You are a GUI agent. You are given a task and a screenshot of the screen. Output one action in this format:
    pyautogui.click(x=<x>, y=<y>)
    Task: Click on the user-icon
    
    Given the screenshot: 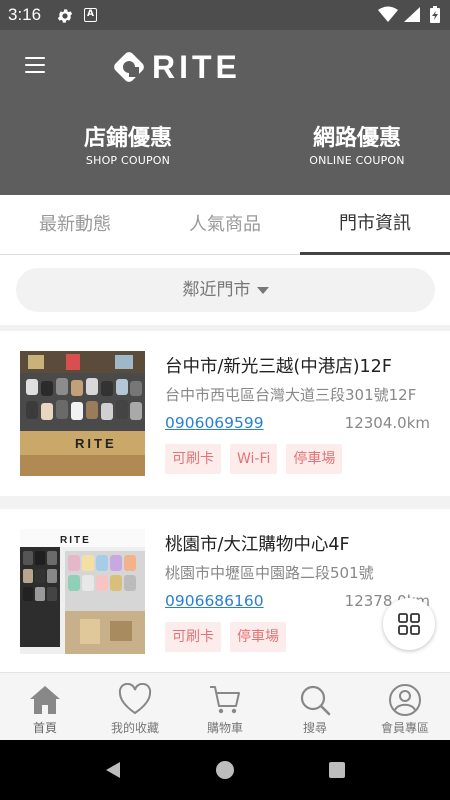 What is the action you would take?
    pyautogui.click(x=405, y=700)
    